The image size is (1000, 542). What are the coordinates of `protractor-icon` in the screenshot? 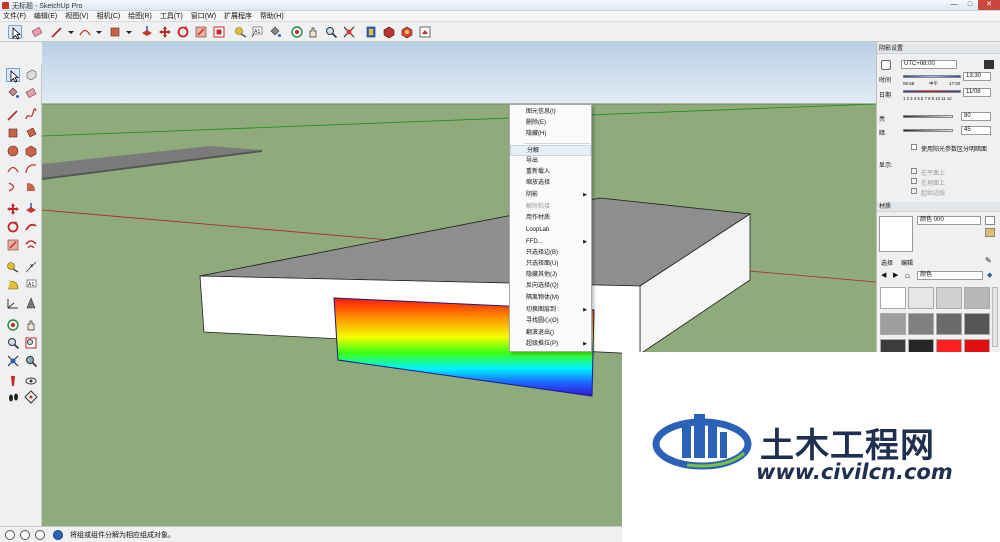 It's located at (13, 285).